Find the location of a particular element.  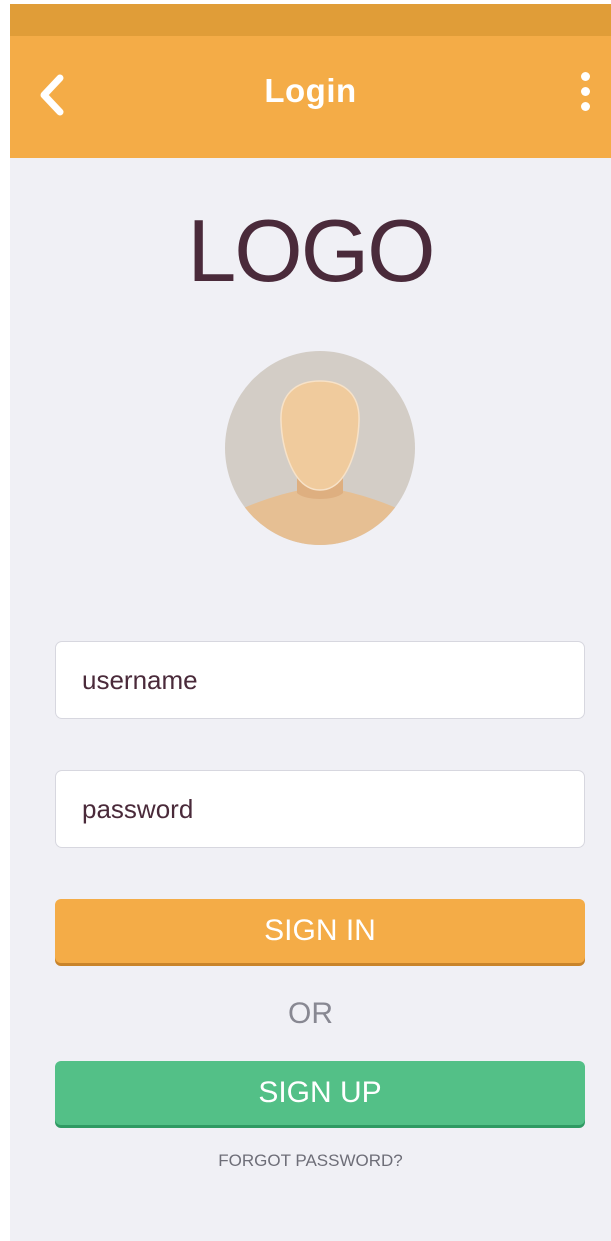

logo: LOGO is located at coordinates (311, 250).